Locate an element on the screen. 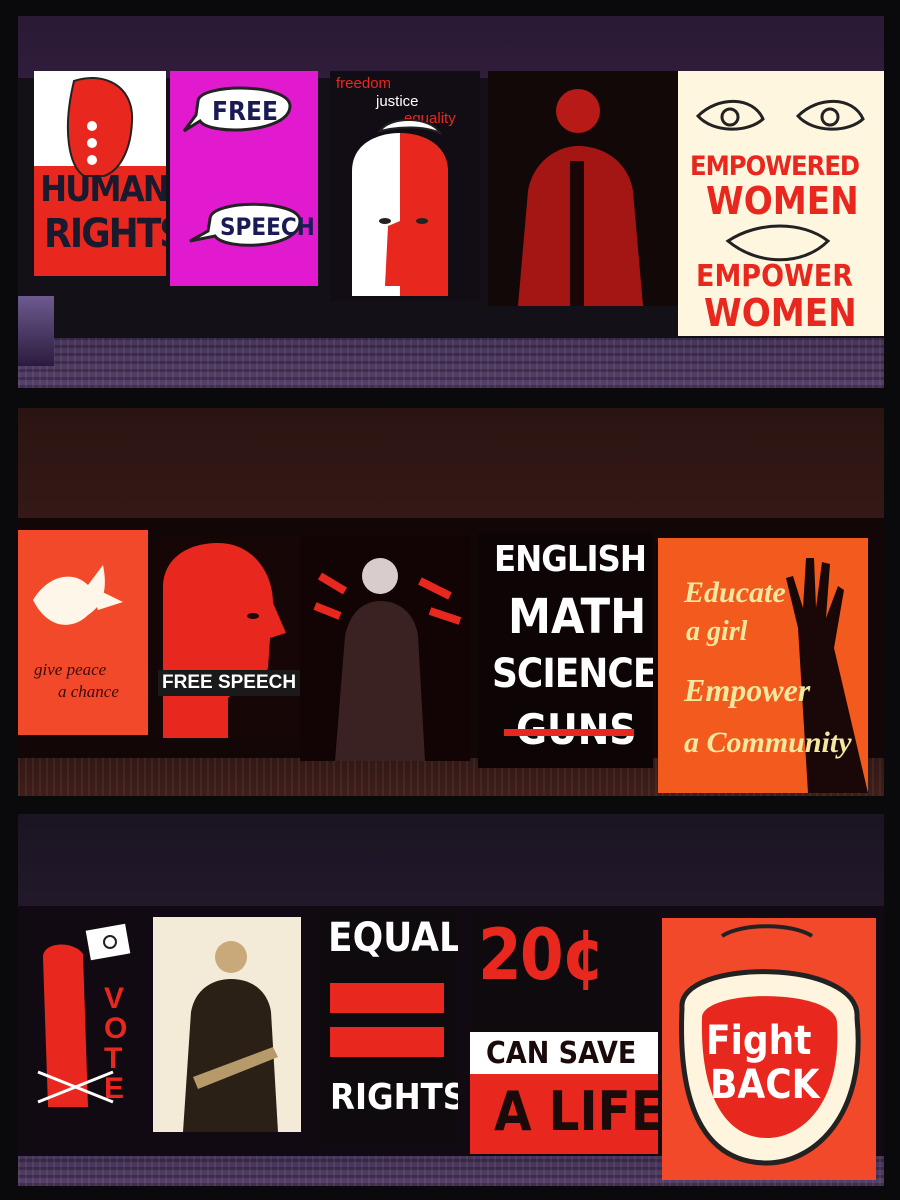  empowered-line2: WOMEN is located at coordinates (782, 201).